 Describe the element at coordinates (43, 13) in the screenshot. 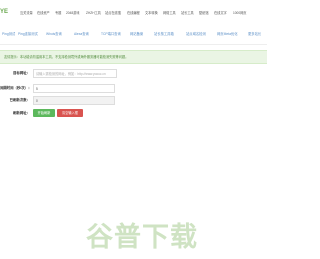

I see `nav-link-2: 在线资产` at that location.